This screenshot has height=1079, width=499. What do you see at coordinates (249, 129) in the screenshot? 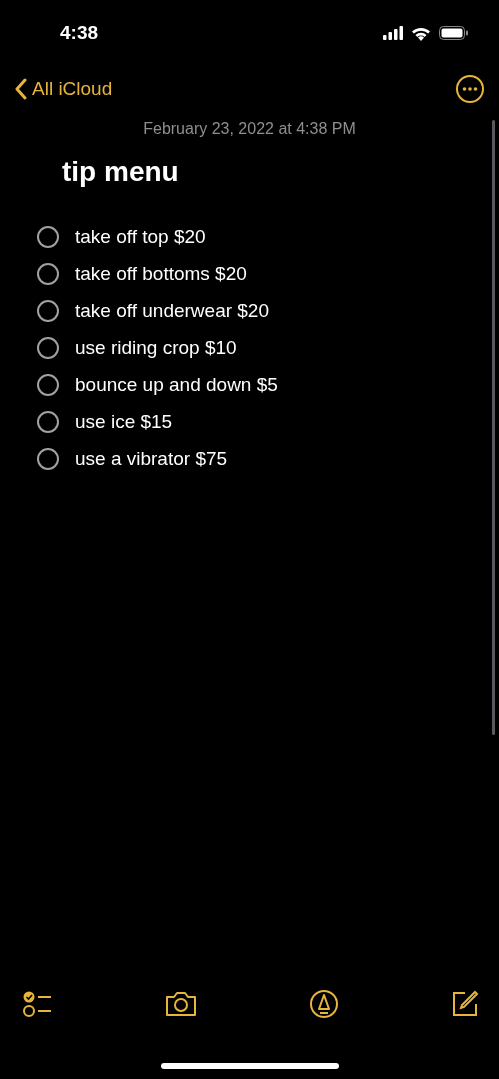
I see `note-date: February 23, 2022 at 4:38 PM` at bounding box center [249, 129].